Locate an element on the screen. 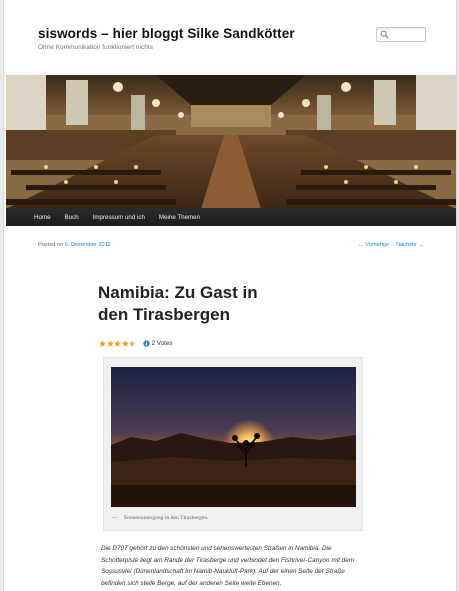 The width and height of the screenshot is (459, 591). search-box is located at coordinates (401, 34).